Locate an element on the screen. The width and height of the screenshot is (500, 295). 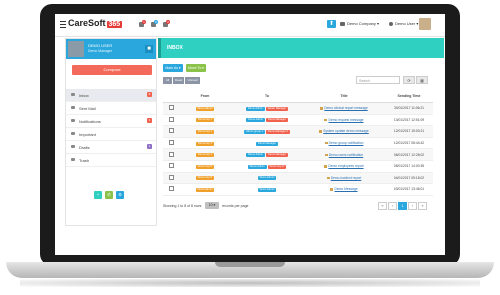
mark-as-button: Mark As ▾ is located at coordinates (173, 68).